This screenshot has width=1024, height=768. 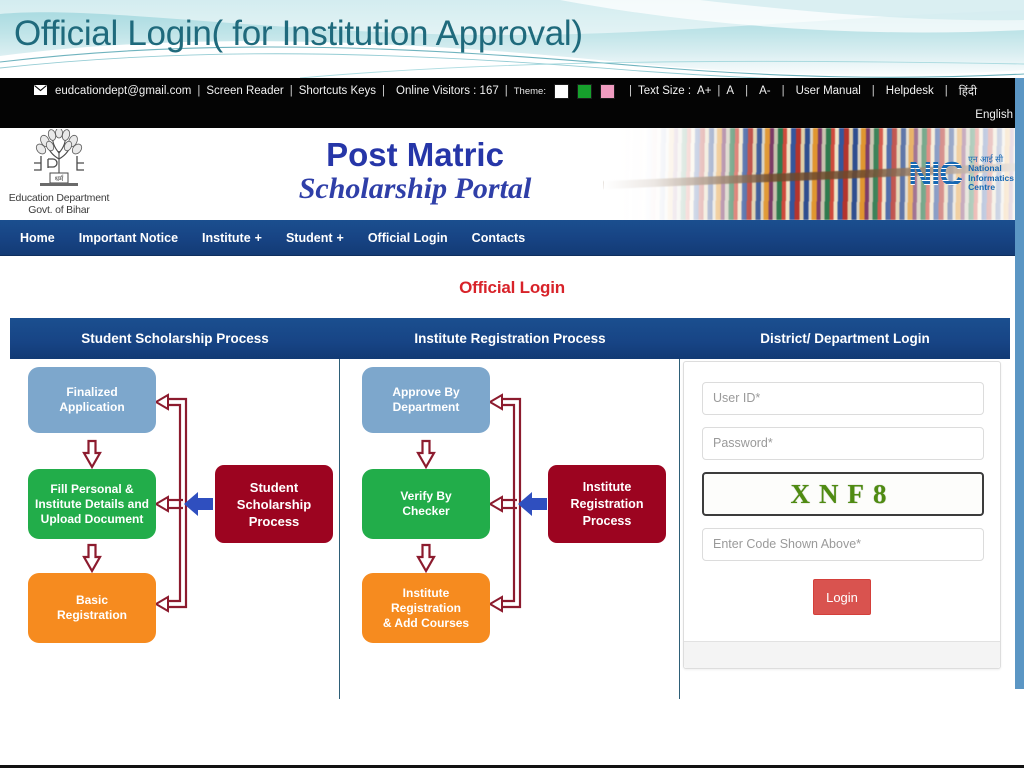 I want to click on flow-node-line: Institute, so click(x=607, y=486).